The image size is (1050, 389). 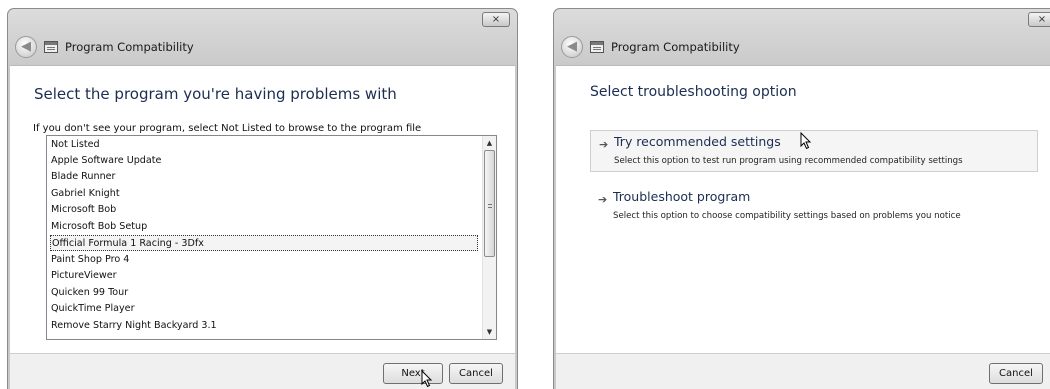 I want to click on program-list-item: QuickTime Player, so click(x=92, y=309).